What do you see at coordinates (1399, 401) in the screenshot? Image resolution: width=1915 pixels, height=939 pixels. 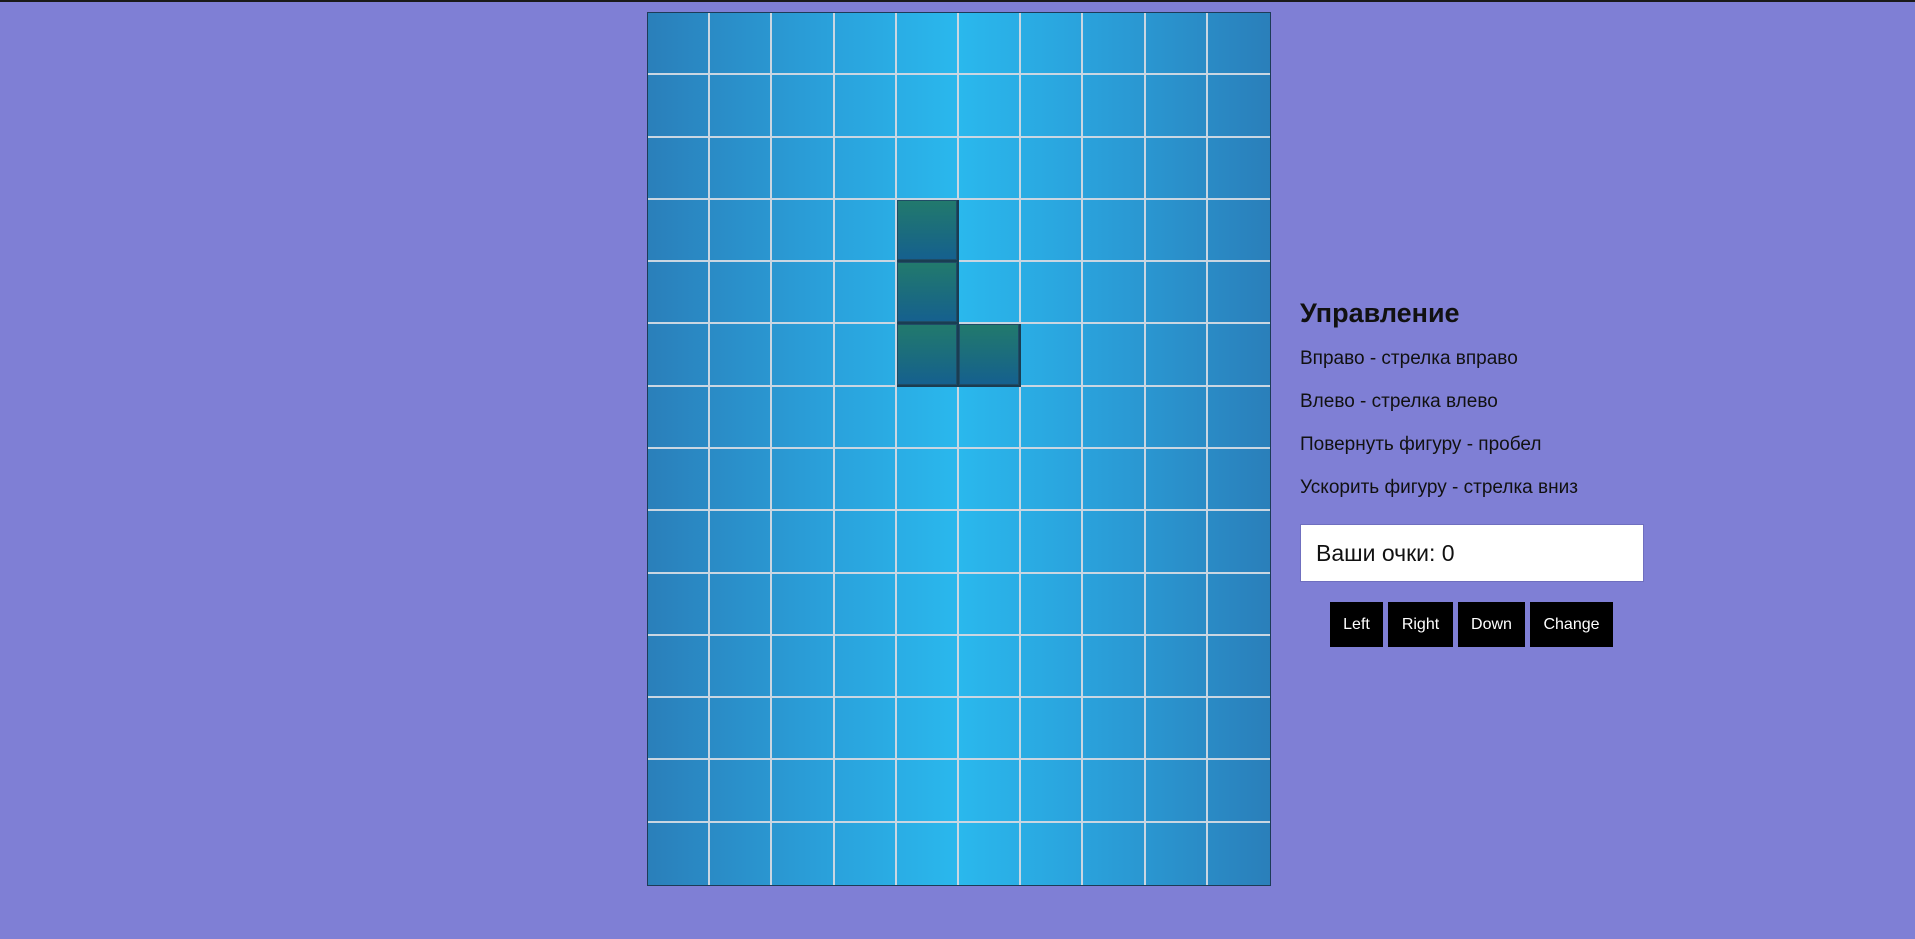 I see `control-line-left: Влево - стрелка влево` at bounding box center [1399, 401].